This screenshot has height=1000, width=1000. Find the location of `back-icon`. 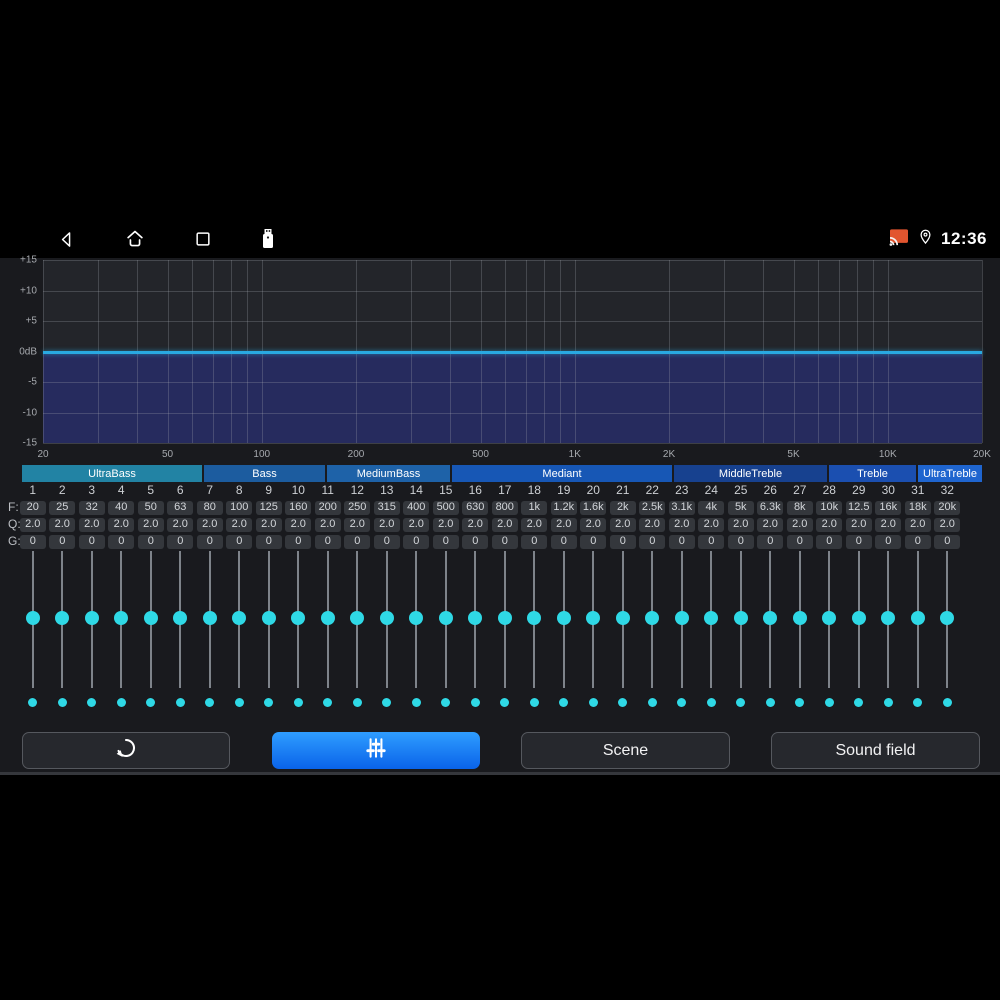

back-icon is located at coordinates (66, 239).